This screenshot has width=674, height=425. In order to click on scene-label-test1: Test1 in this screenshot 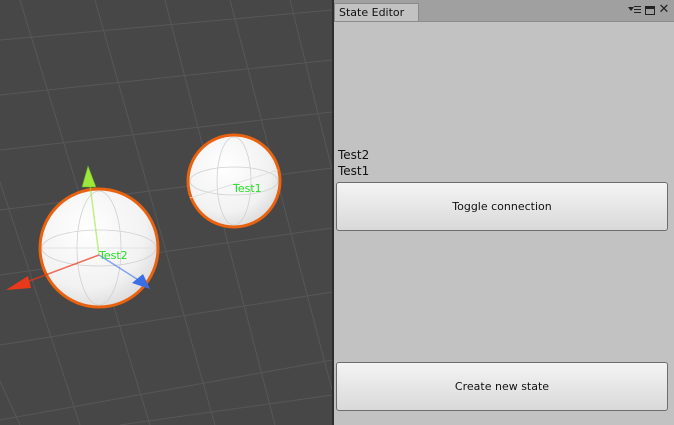, I will do `click(247, 188)`.